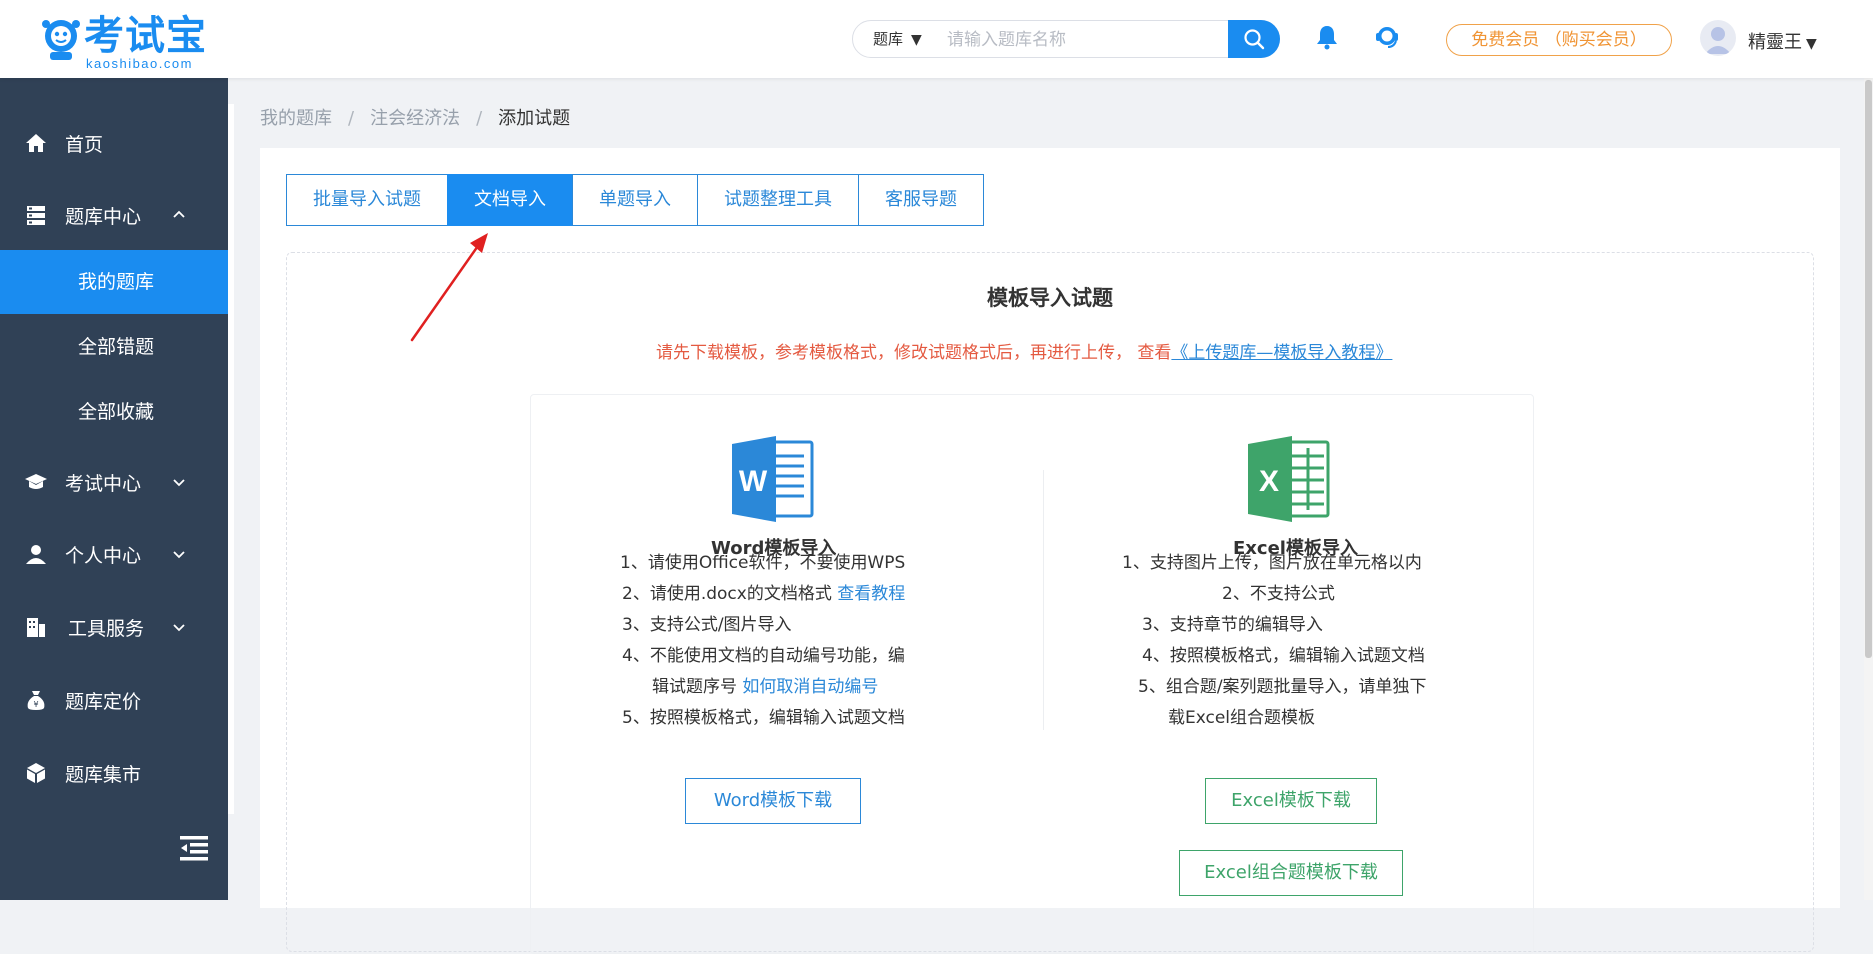  Describe the element at coordinates (103, 774) in the screenshot. I see `sidebar-item-label: 题库集市` at that location.